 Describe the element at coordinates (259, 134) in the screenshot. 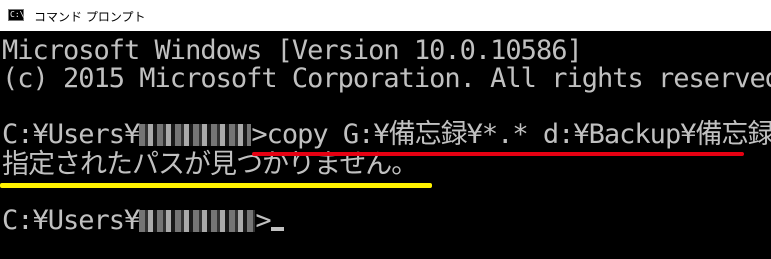

I see `prompt-suffix: >` at that location.